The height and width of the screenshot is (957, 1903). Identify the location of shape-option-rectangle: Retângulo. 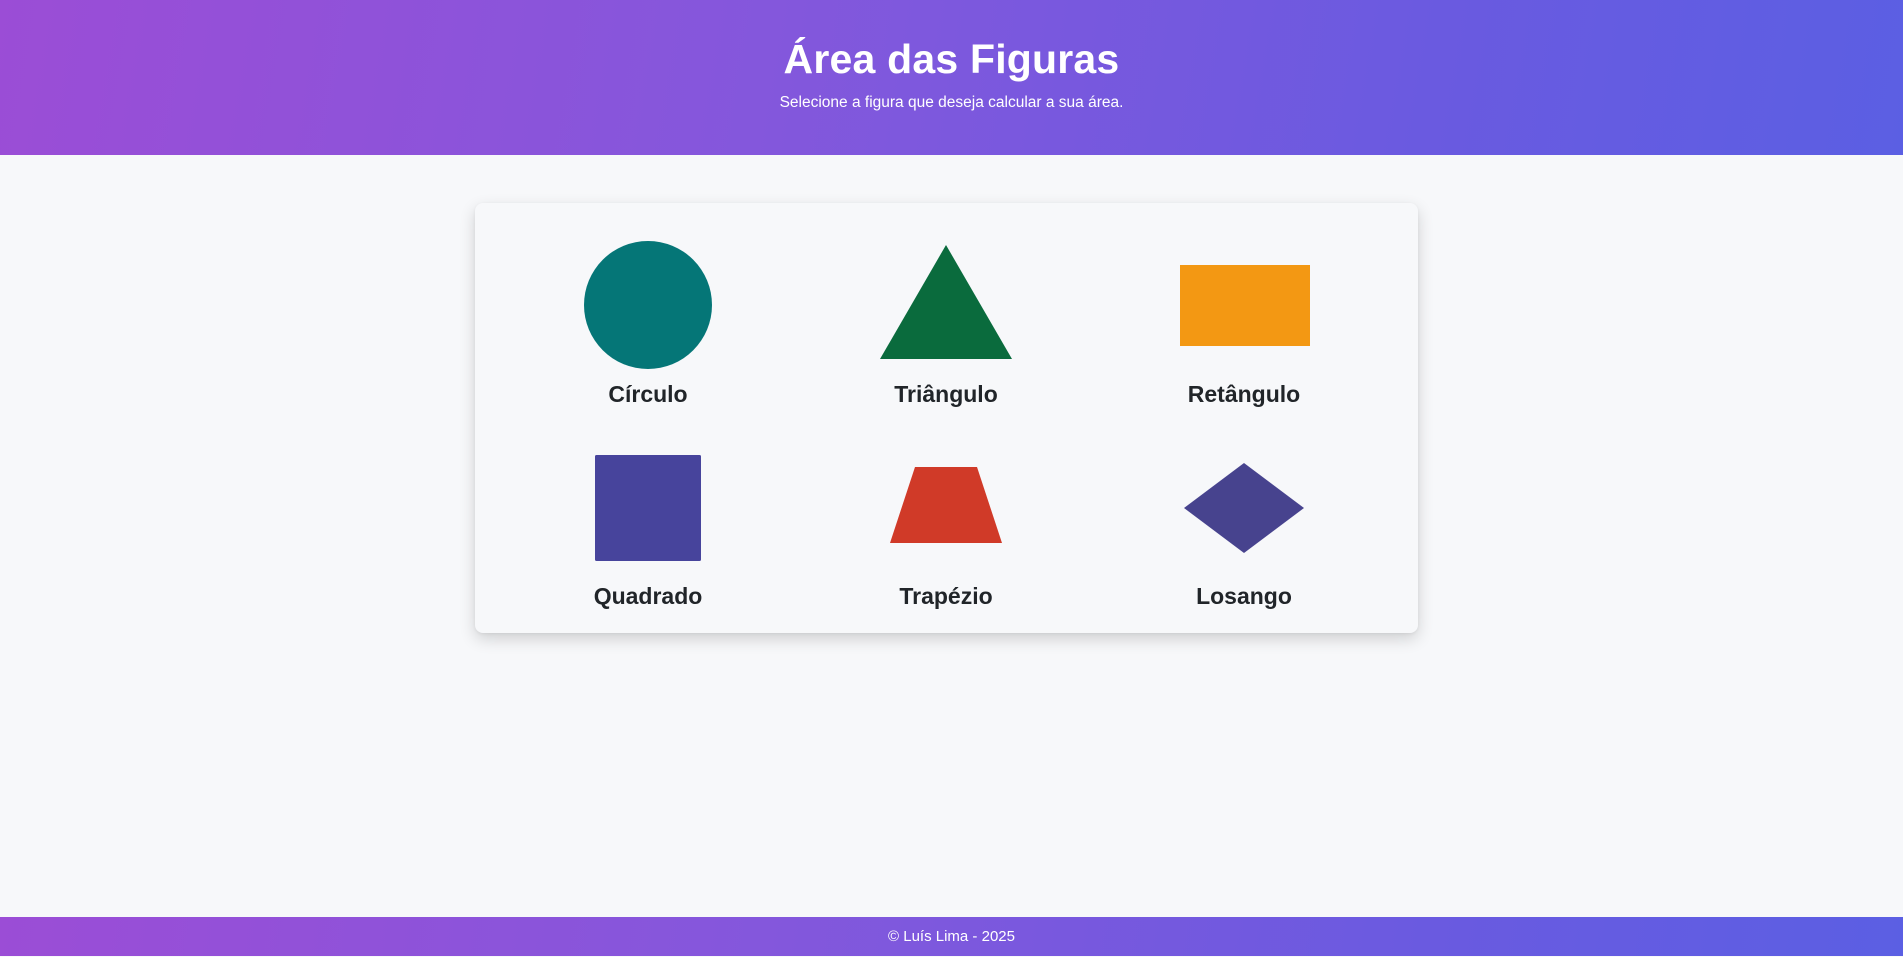
(1244, 322).